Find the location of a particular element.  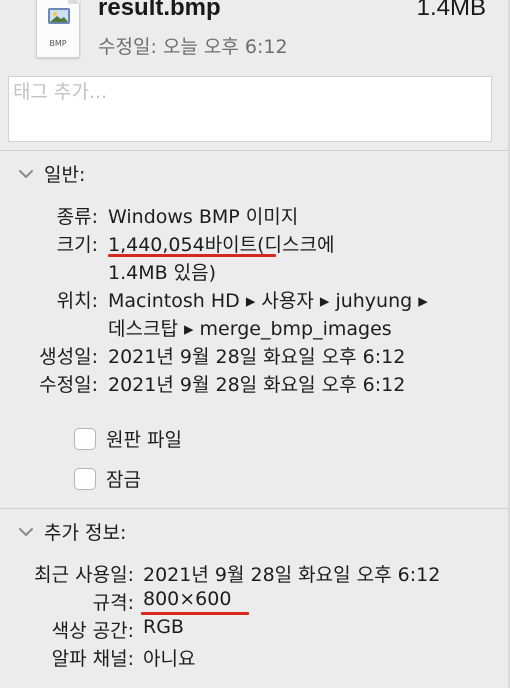

stationery-pad-label: 원판 파일 is located at coordinates (144, 440).